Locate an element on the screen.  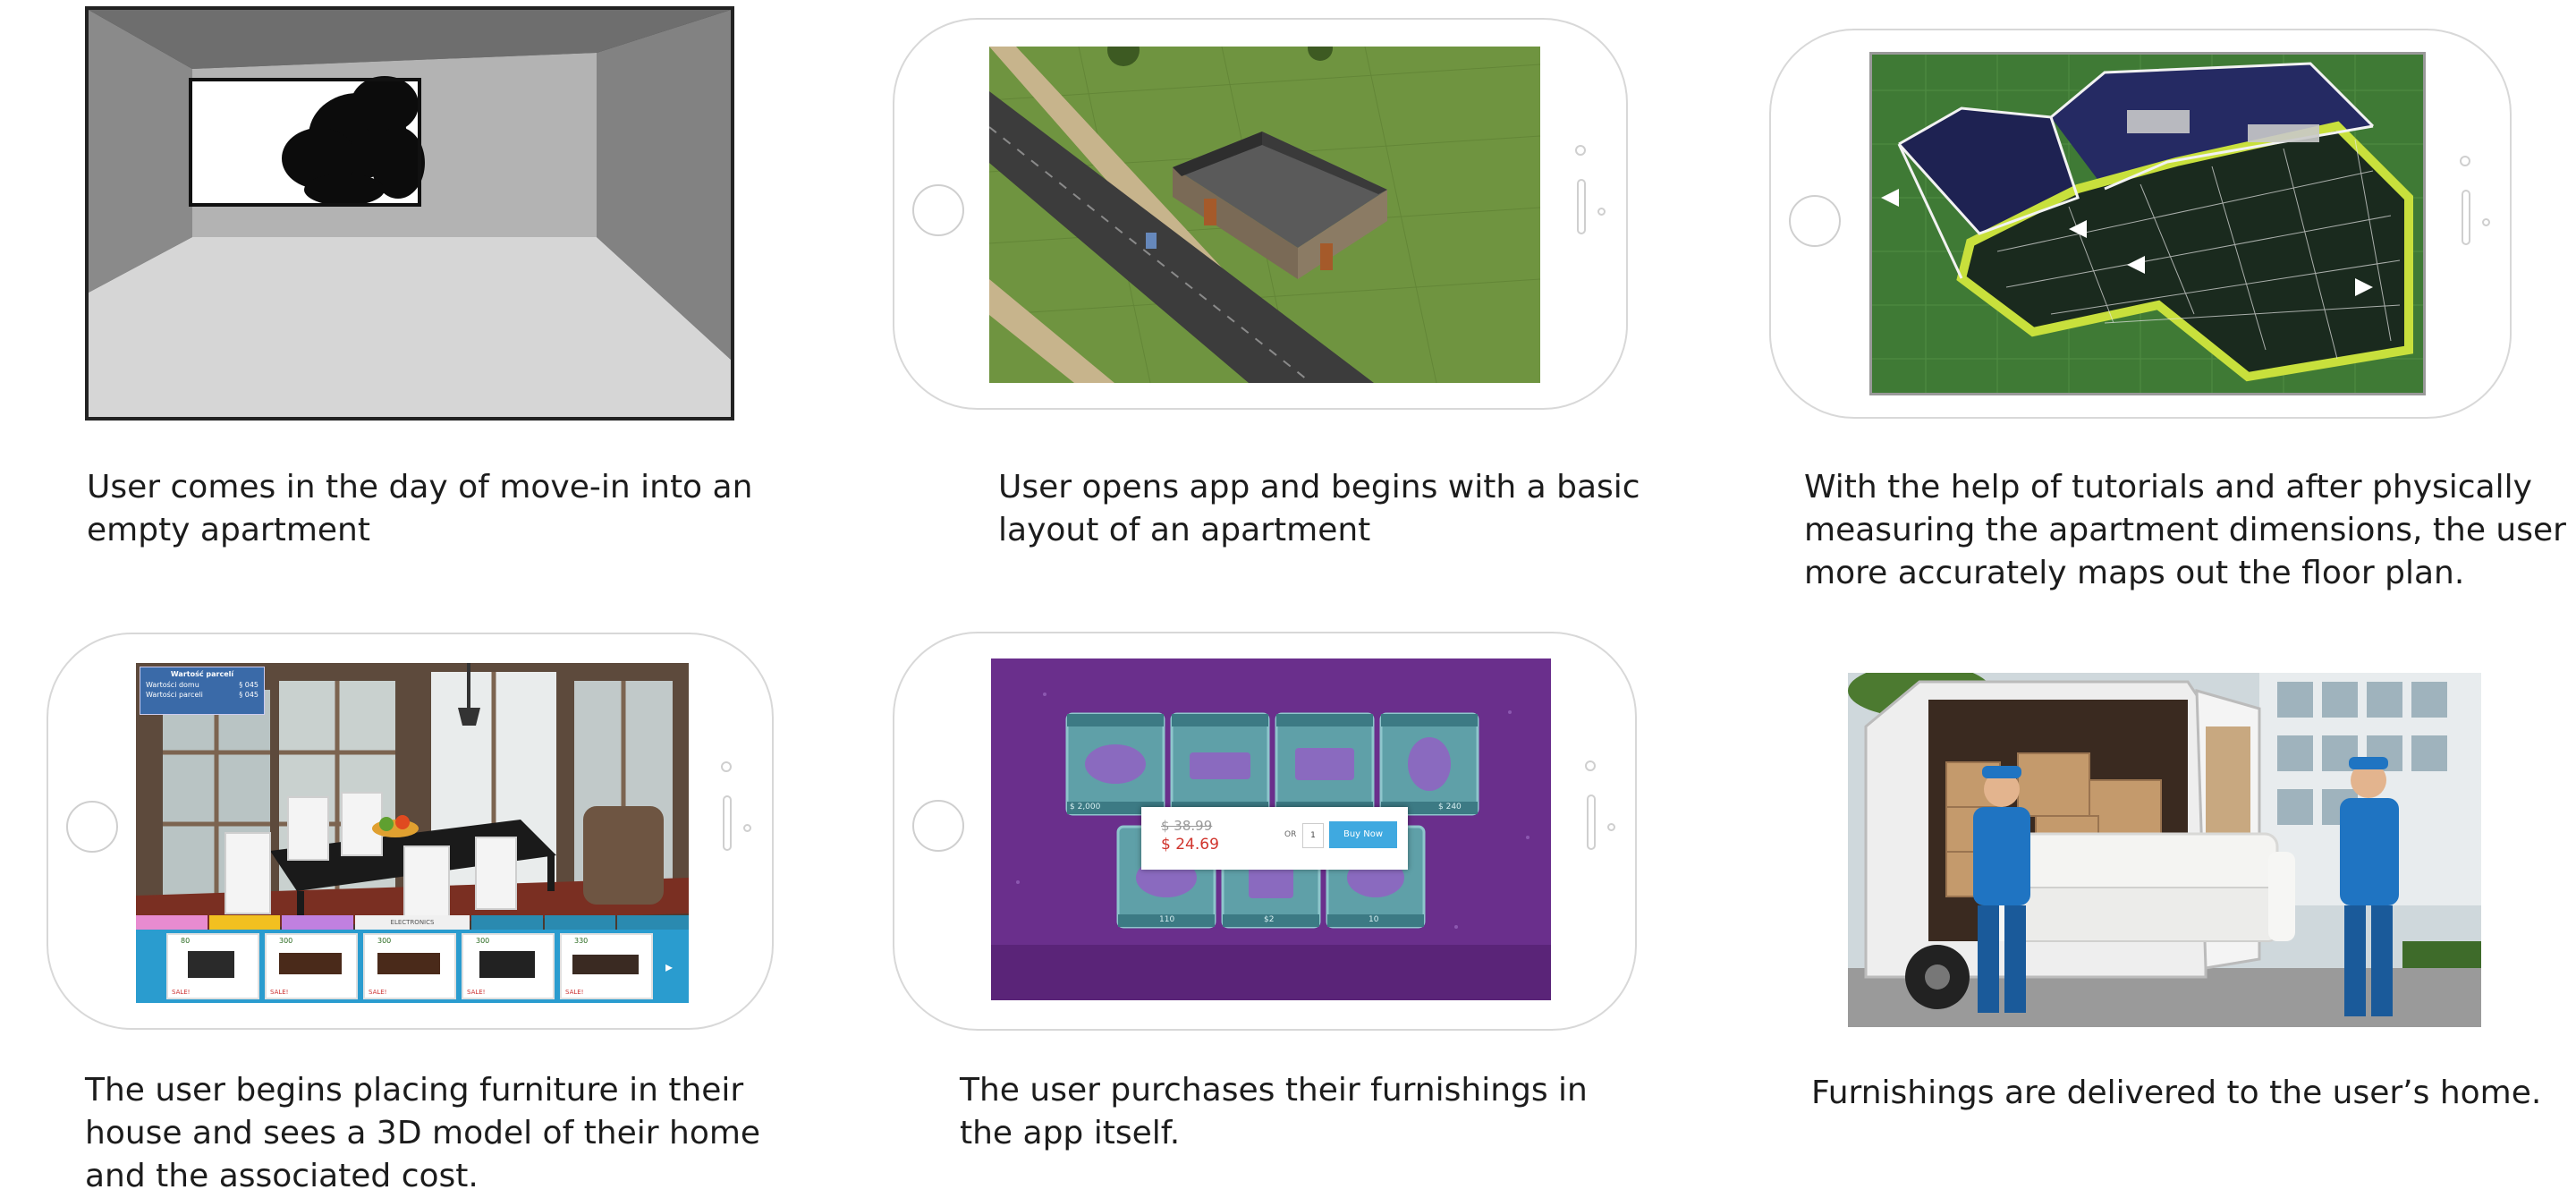
panel-empty-room is located at coordinates (409, 213).